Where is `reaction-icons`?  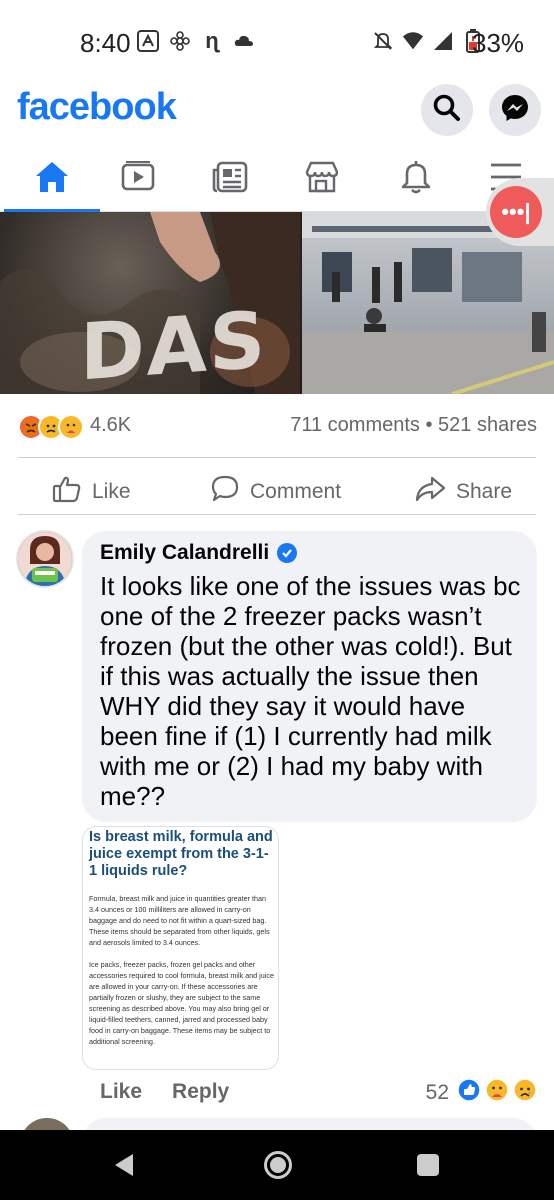
reaction-icons is located at coordinates (51, 427).